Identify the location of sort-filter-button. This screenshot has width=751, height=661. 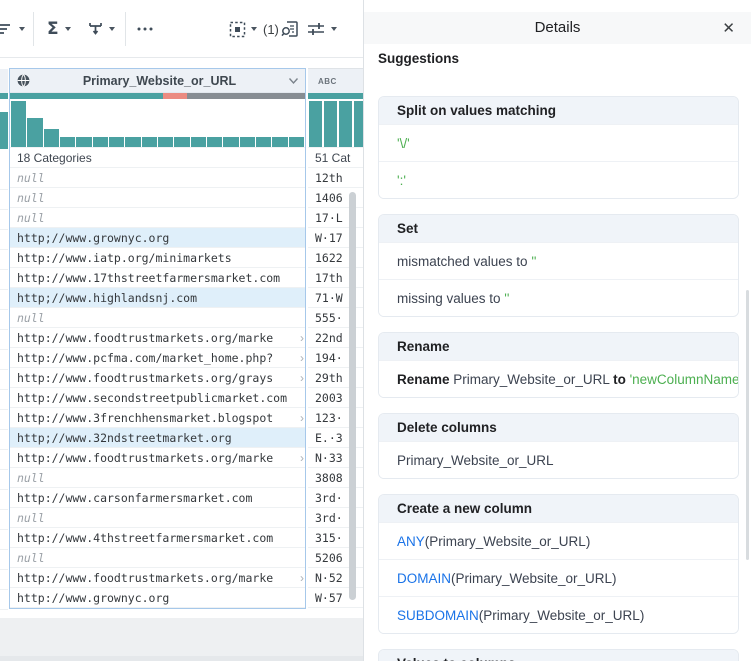
(12, 29).